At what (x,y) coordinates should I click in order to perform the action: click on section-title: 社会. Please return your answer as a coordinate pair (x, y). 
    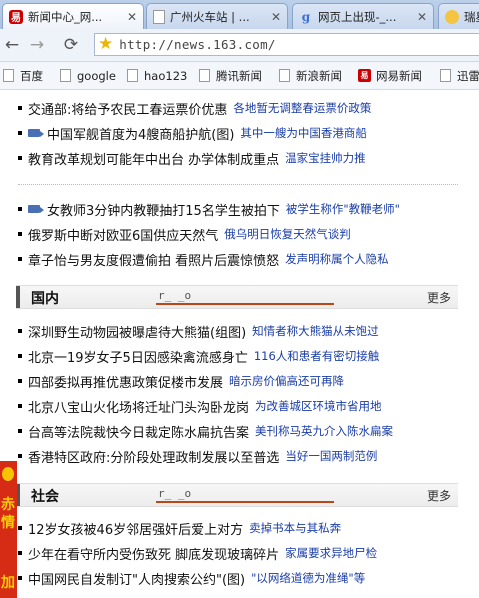
    Looking at the image, I should click on (45, 496).